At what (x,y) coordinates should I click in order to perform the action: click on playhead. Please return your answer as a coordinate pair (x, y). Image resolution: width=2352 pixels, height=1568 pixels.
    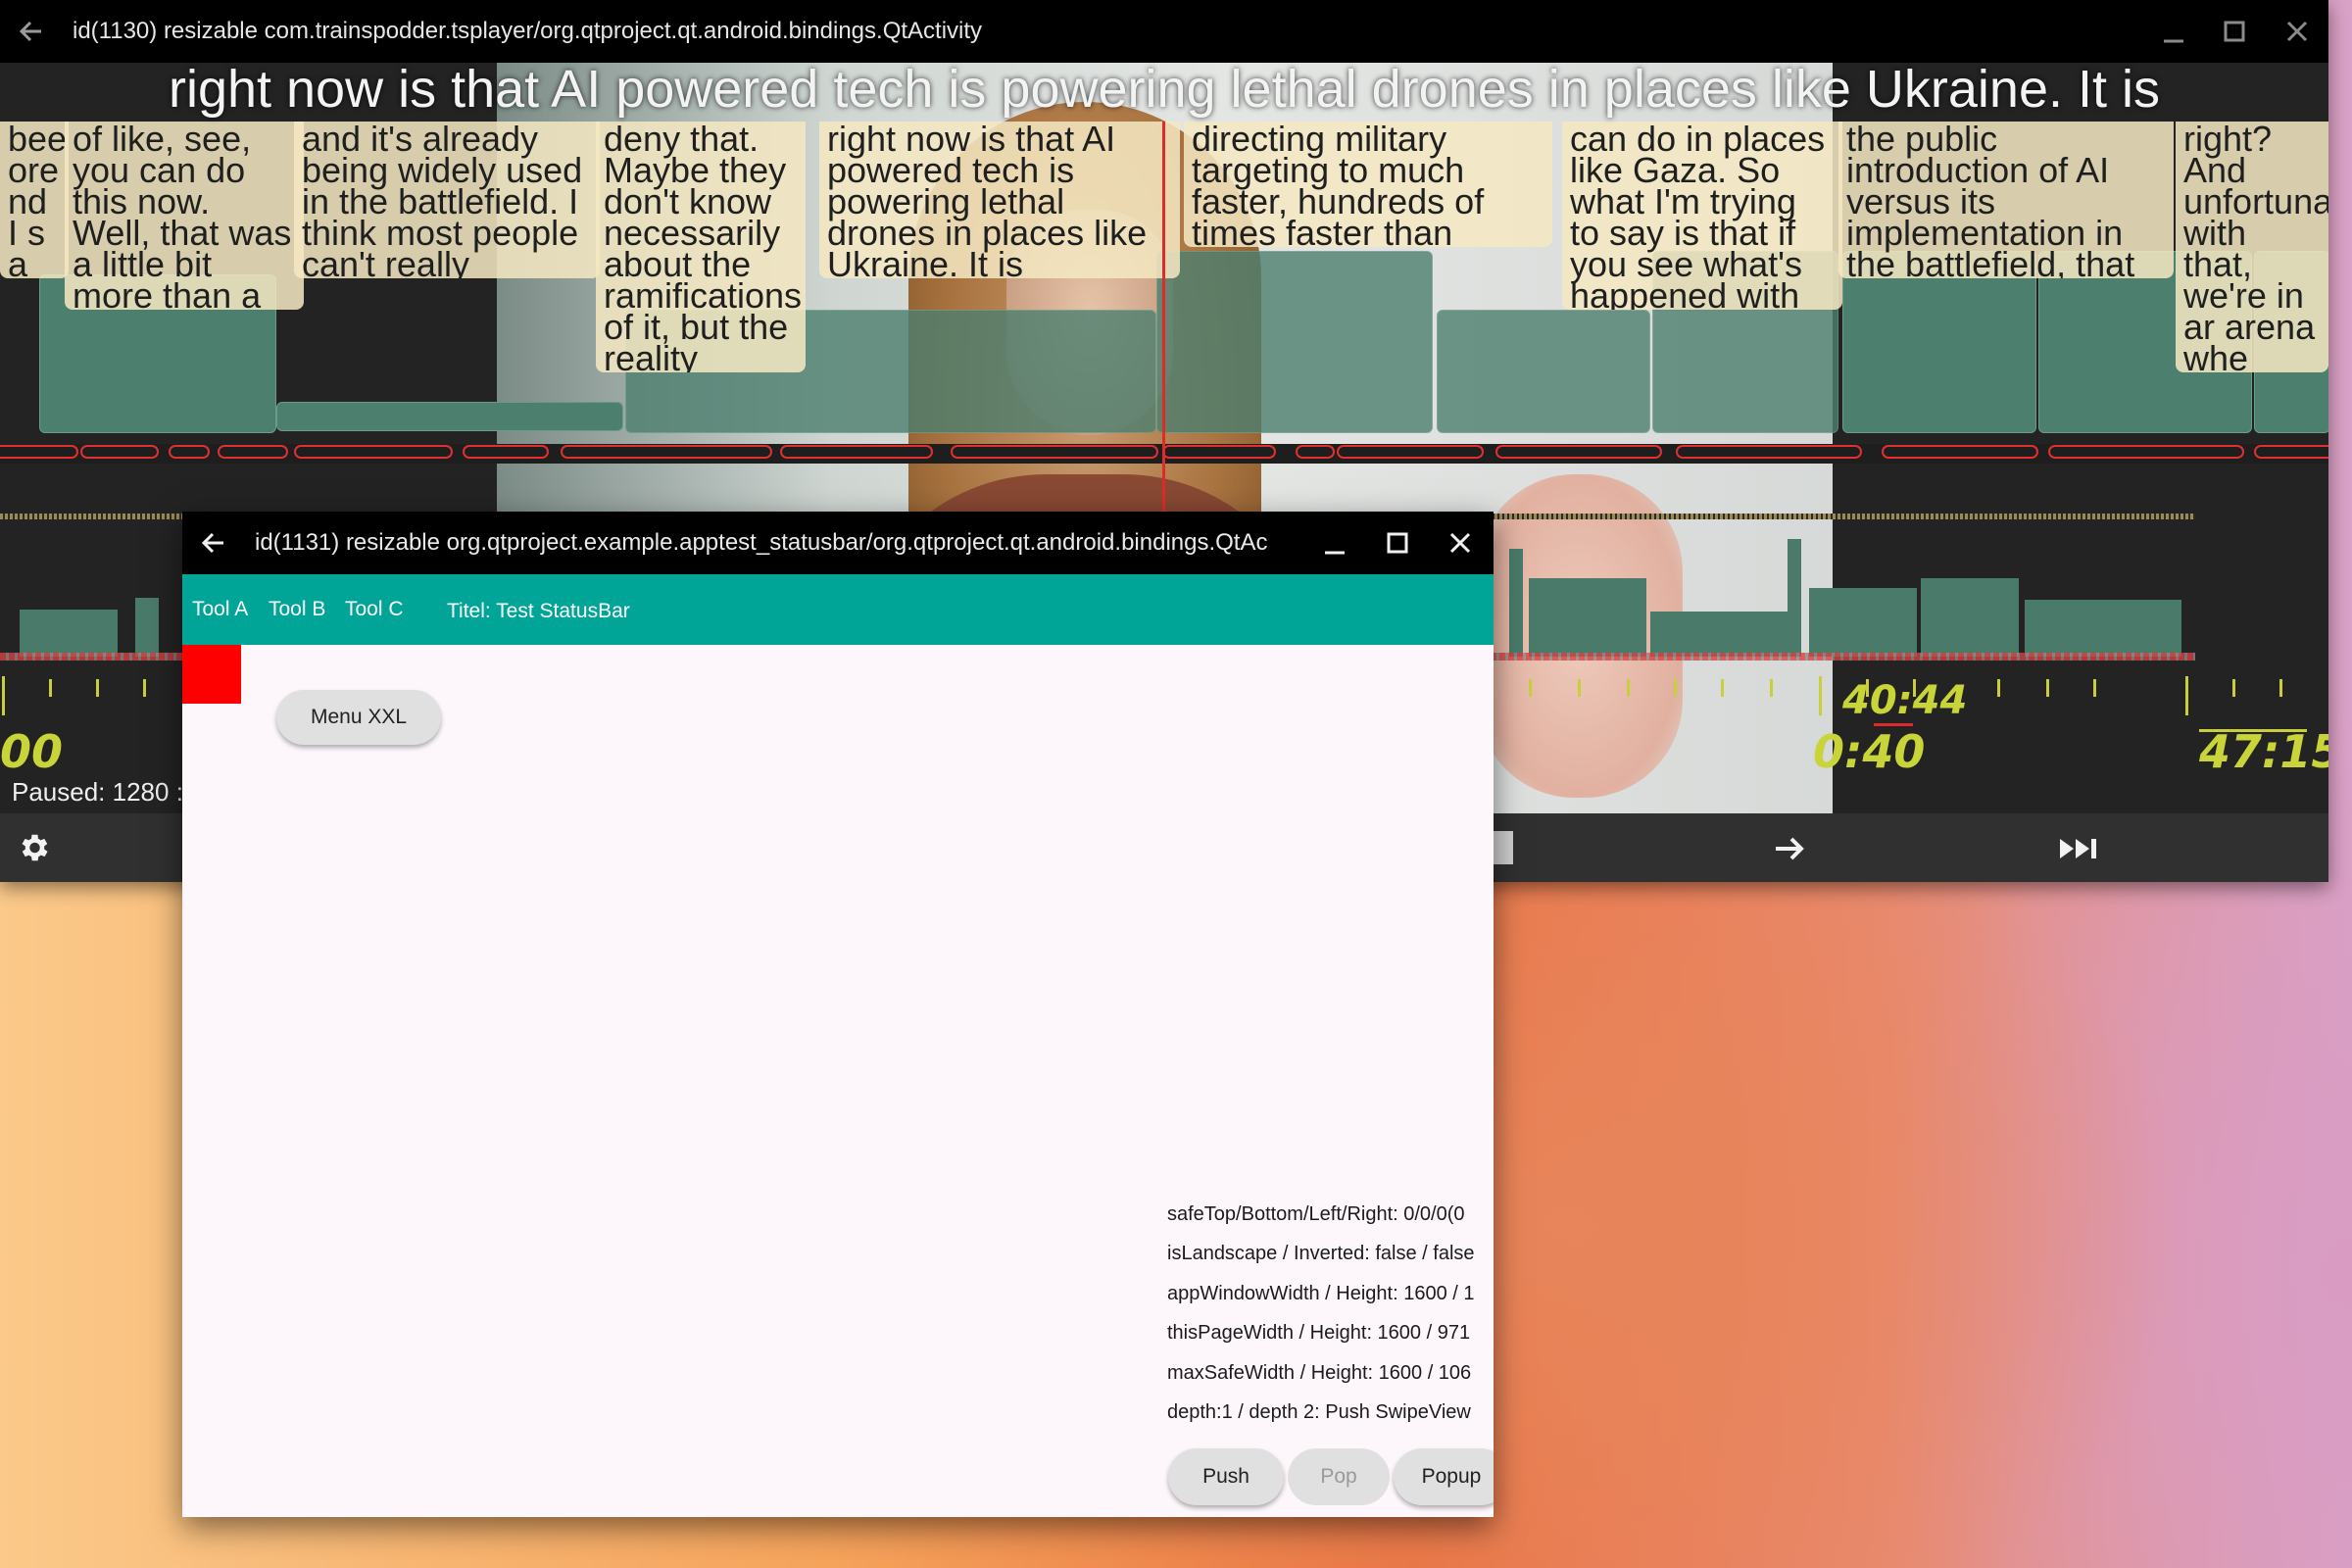
    Looking at the image, I should click on (1163, 318).